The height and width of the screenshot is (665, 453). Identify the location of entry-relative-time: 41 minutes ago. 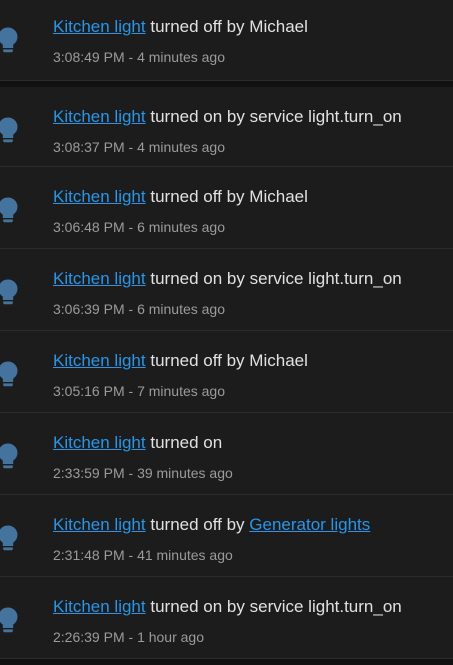
(185, 555).